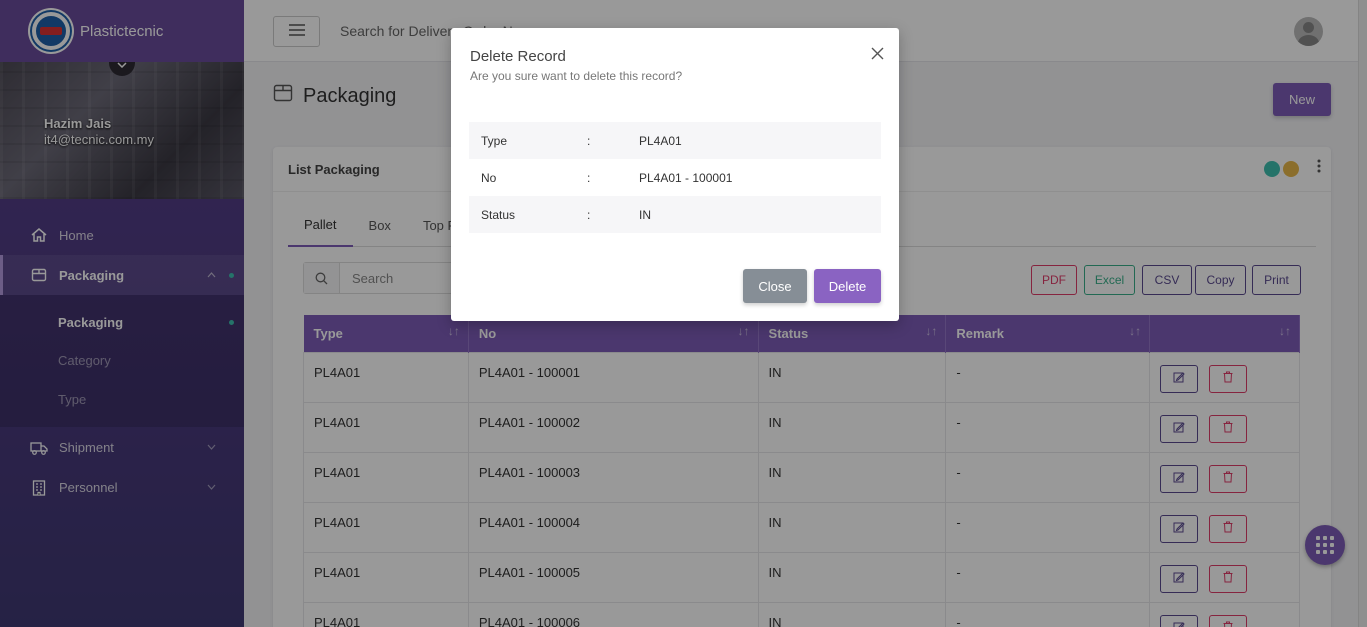  What do you see at coordinates (494, 140) in the screenshot?
I see `detail-key: Type` at bounding box center [494, 140].